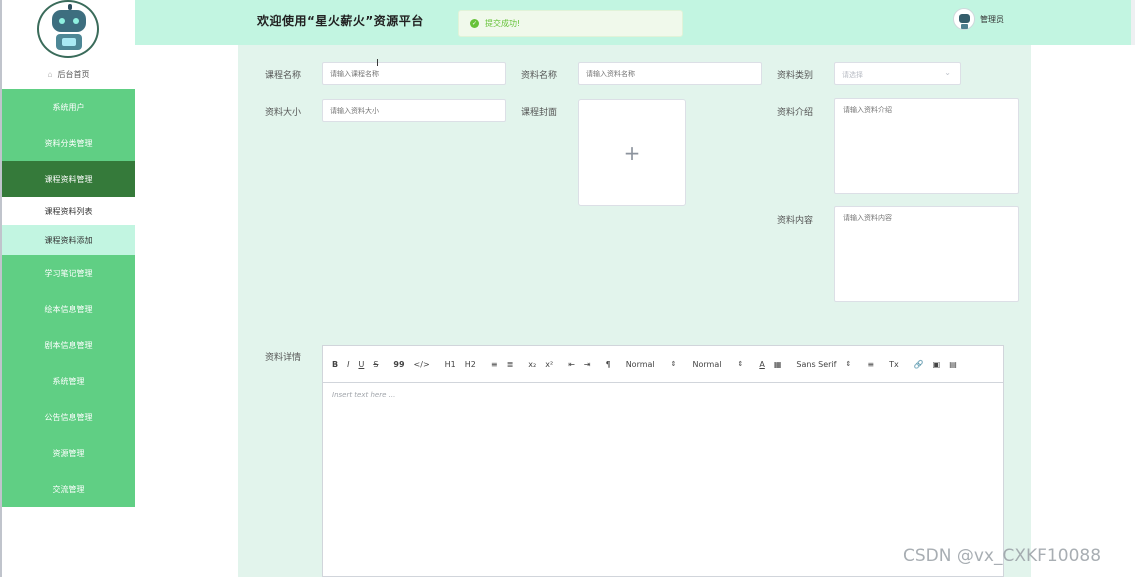 Image resolution: width=1135 pixels, height=577 pixels. Describe the element at coordinates (375, 364) in the screenshot. I see `strike-button: S` at that location.